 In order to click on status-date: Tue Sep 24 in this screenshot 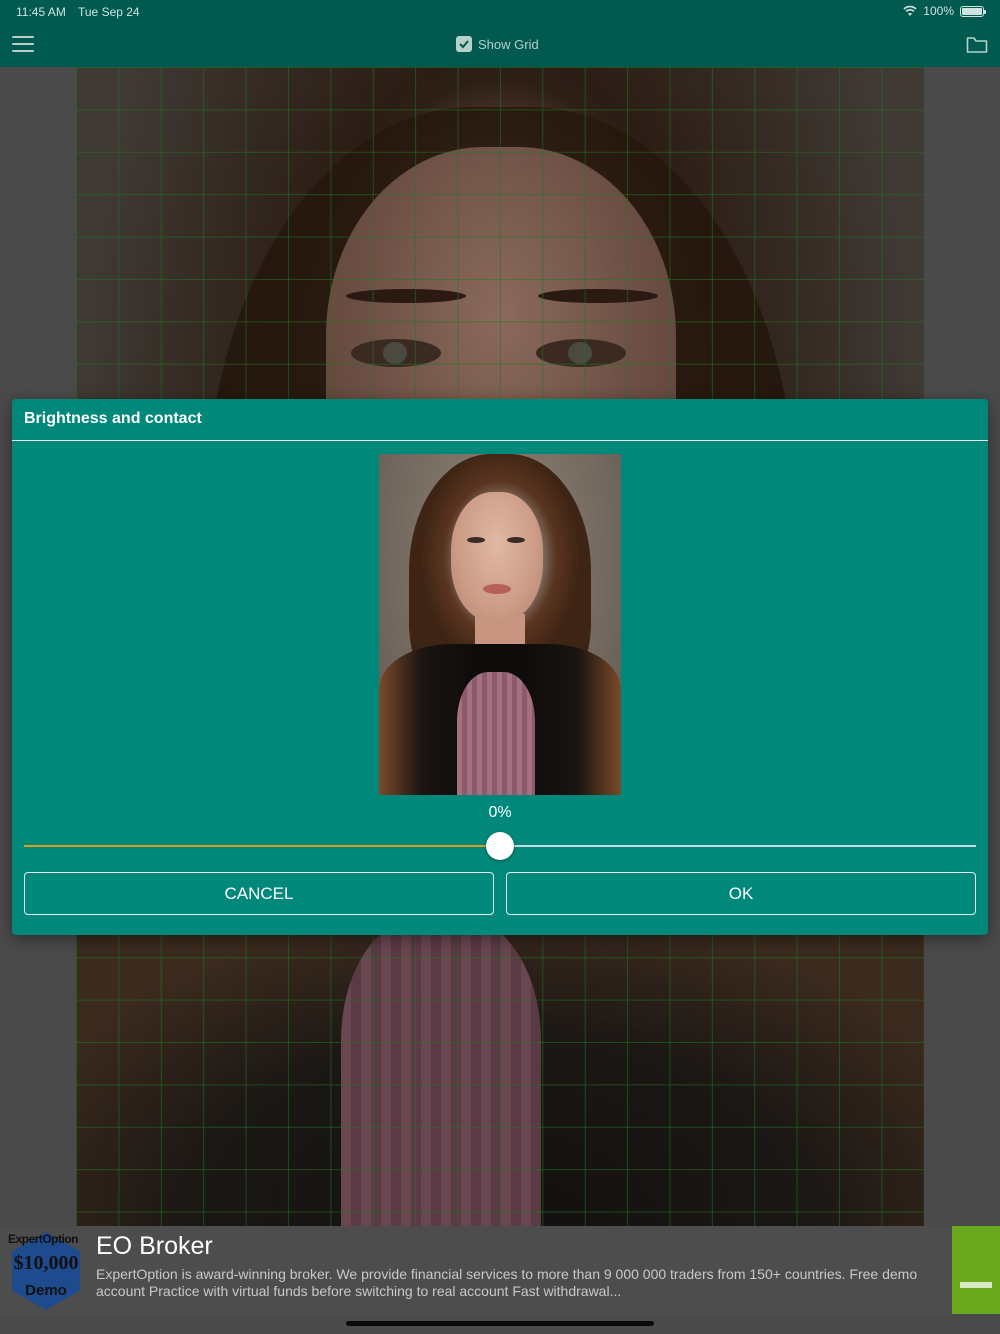, I will do `click(109, 12)`.